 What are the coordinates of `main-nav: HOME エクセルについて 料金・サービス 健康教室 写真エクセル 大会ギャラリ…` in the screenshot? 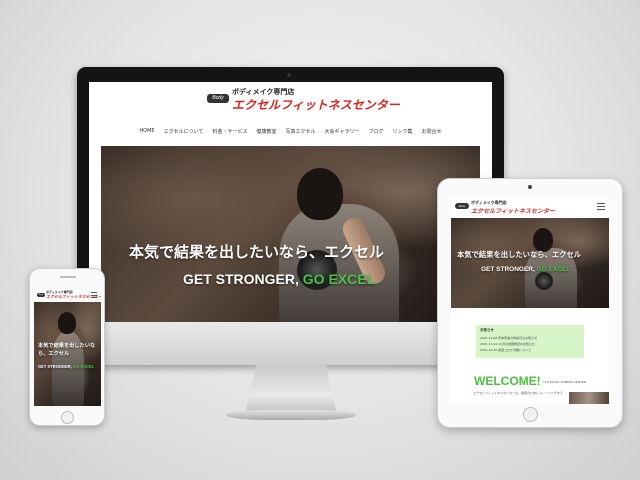 It's located at (290, 131).